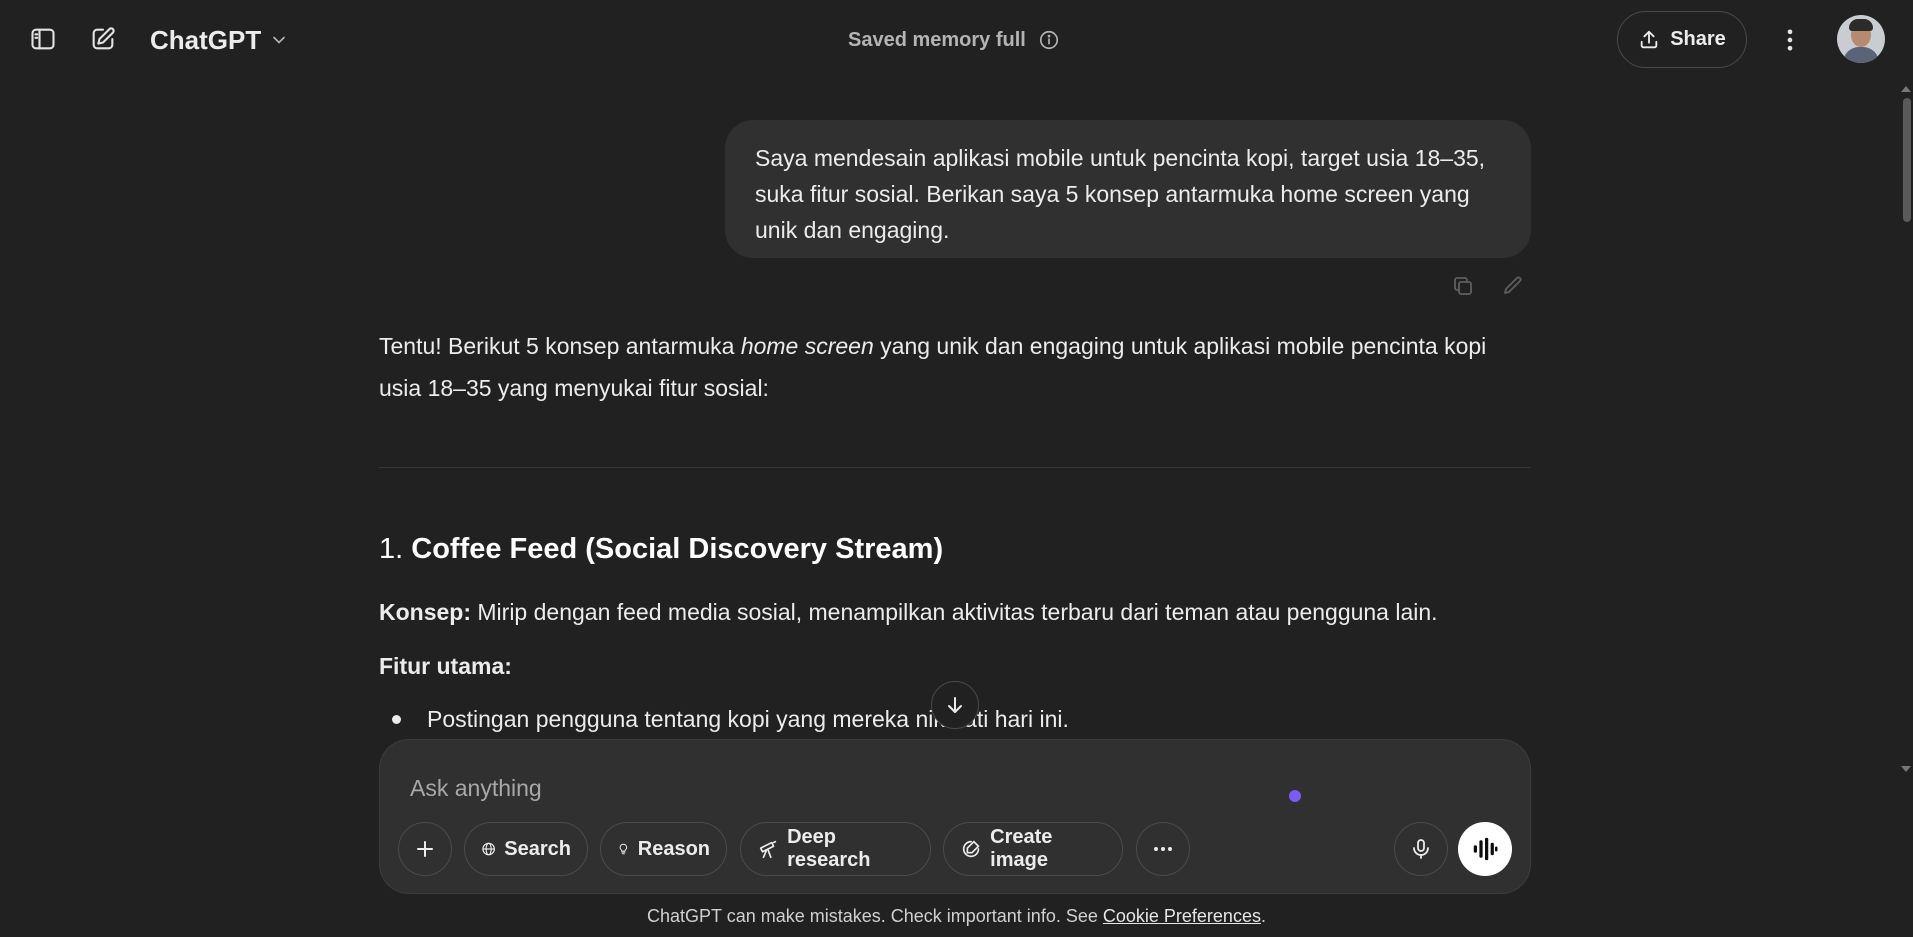 This screenshot has width=1913, height=937. I want to click on scrollbar-thumb, so click(1907, 160).